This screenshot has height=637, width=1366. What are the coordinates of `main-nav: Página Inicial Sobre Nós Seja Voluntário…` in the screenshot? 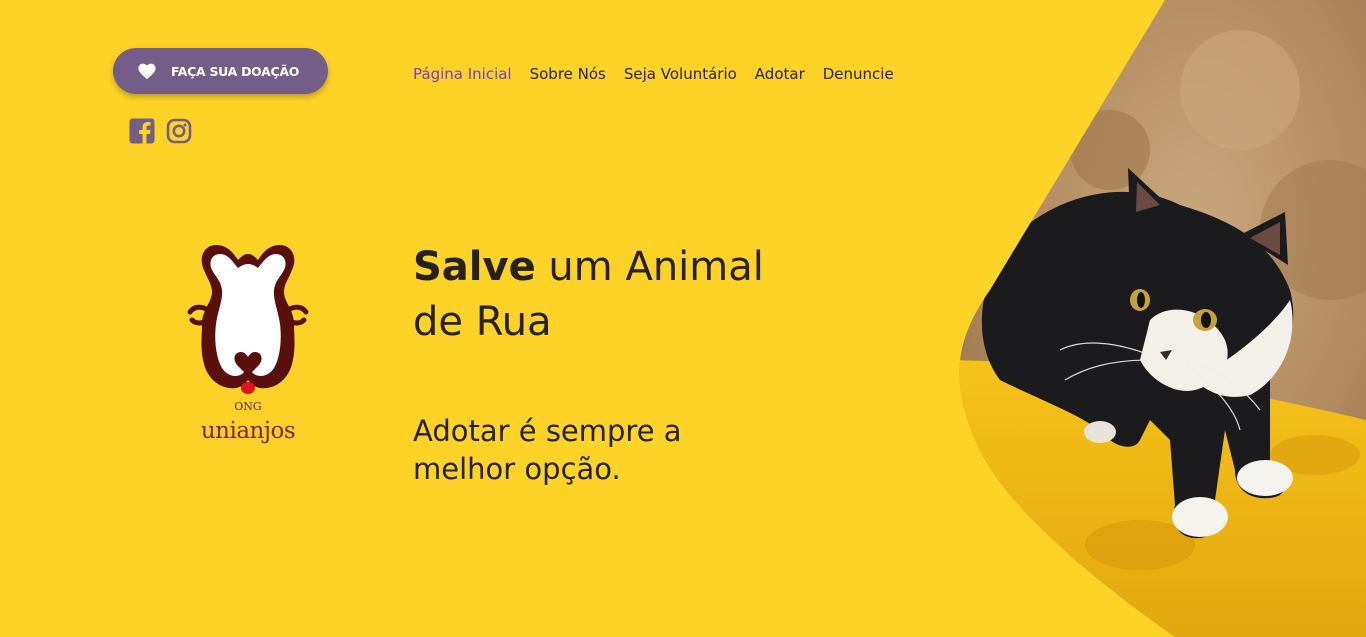 It's located at (653, 74).